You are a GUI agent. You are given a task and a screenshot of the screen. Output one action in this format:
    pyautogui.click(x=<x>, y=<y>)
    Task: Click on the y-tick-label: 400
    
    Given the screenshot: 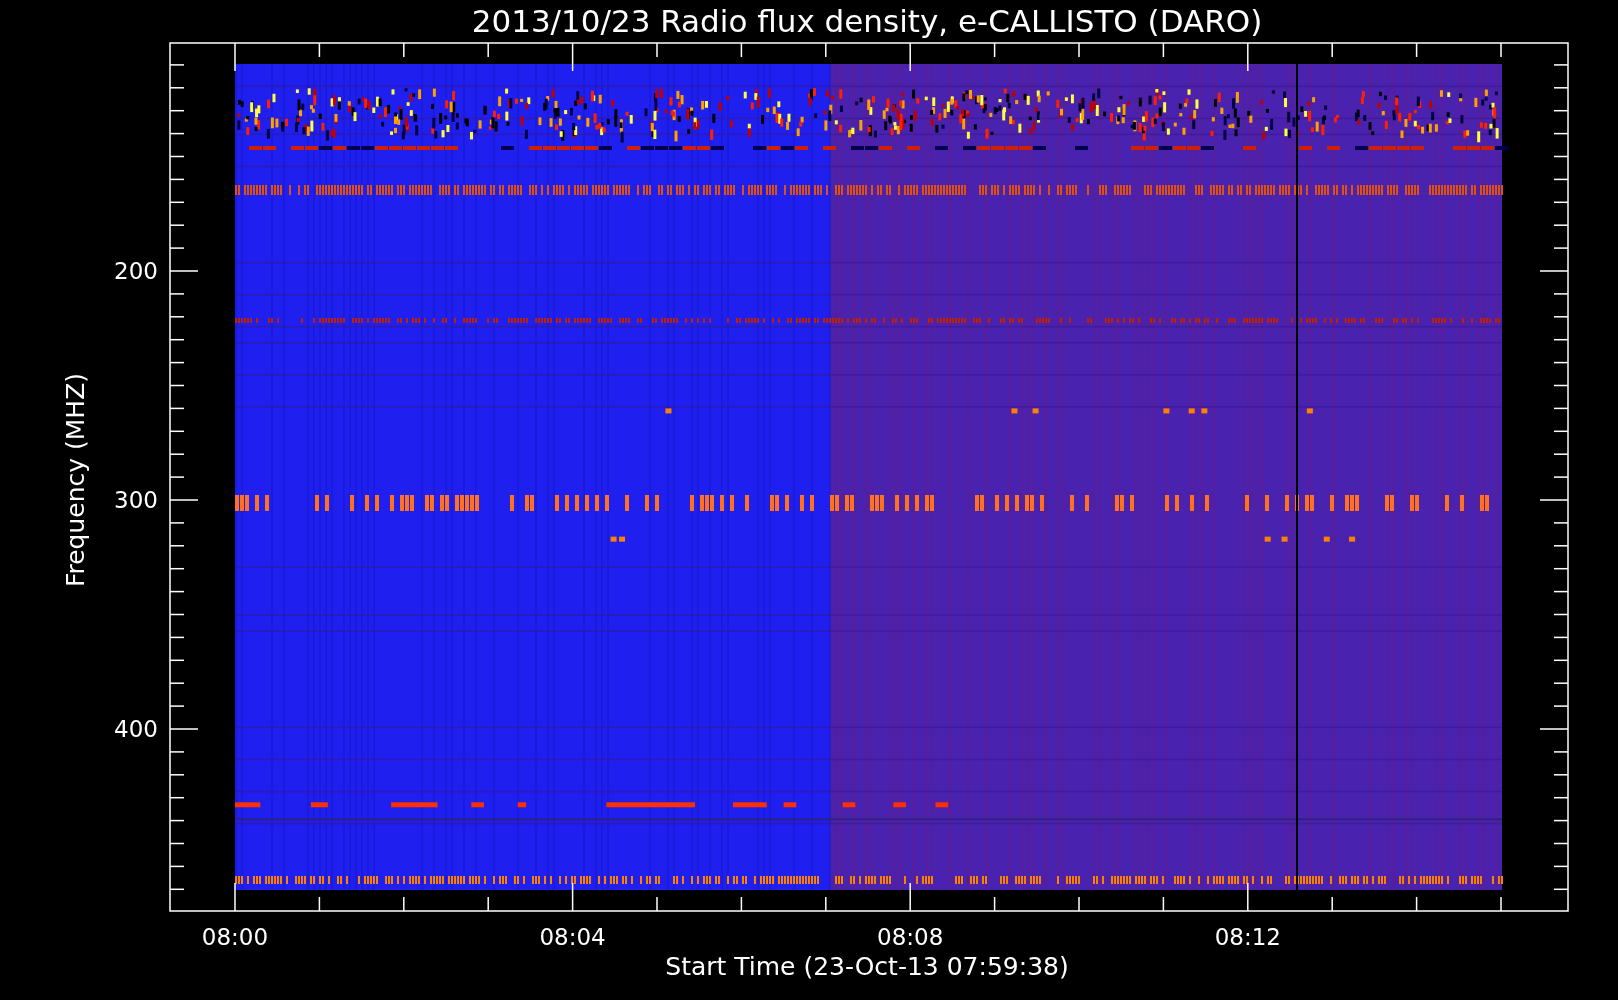 What is the action you would take?
    pyautogui.click(x=136, y=729)
    